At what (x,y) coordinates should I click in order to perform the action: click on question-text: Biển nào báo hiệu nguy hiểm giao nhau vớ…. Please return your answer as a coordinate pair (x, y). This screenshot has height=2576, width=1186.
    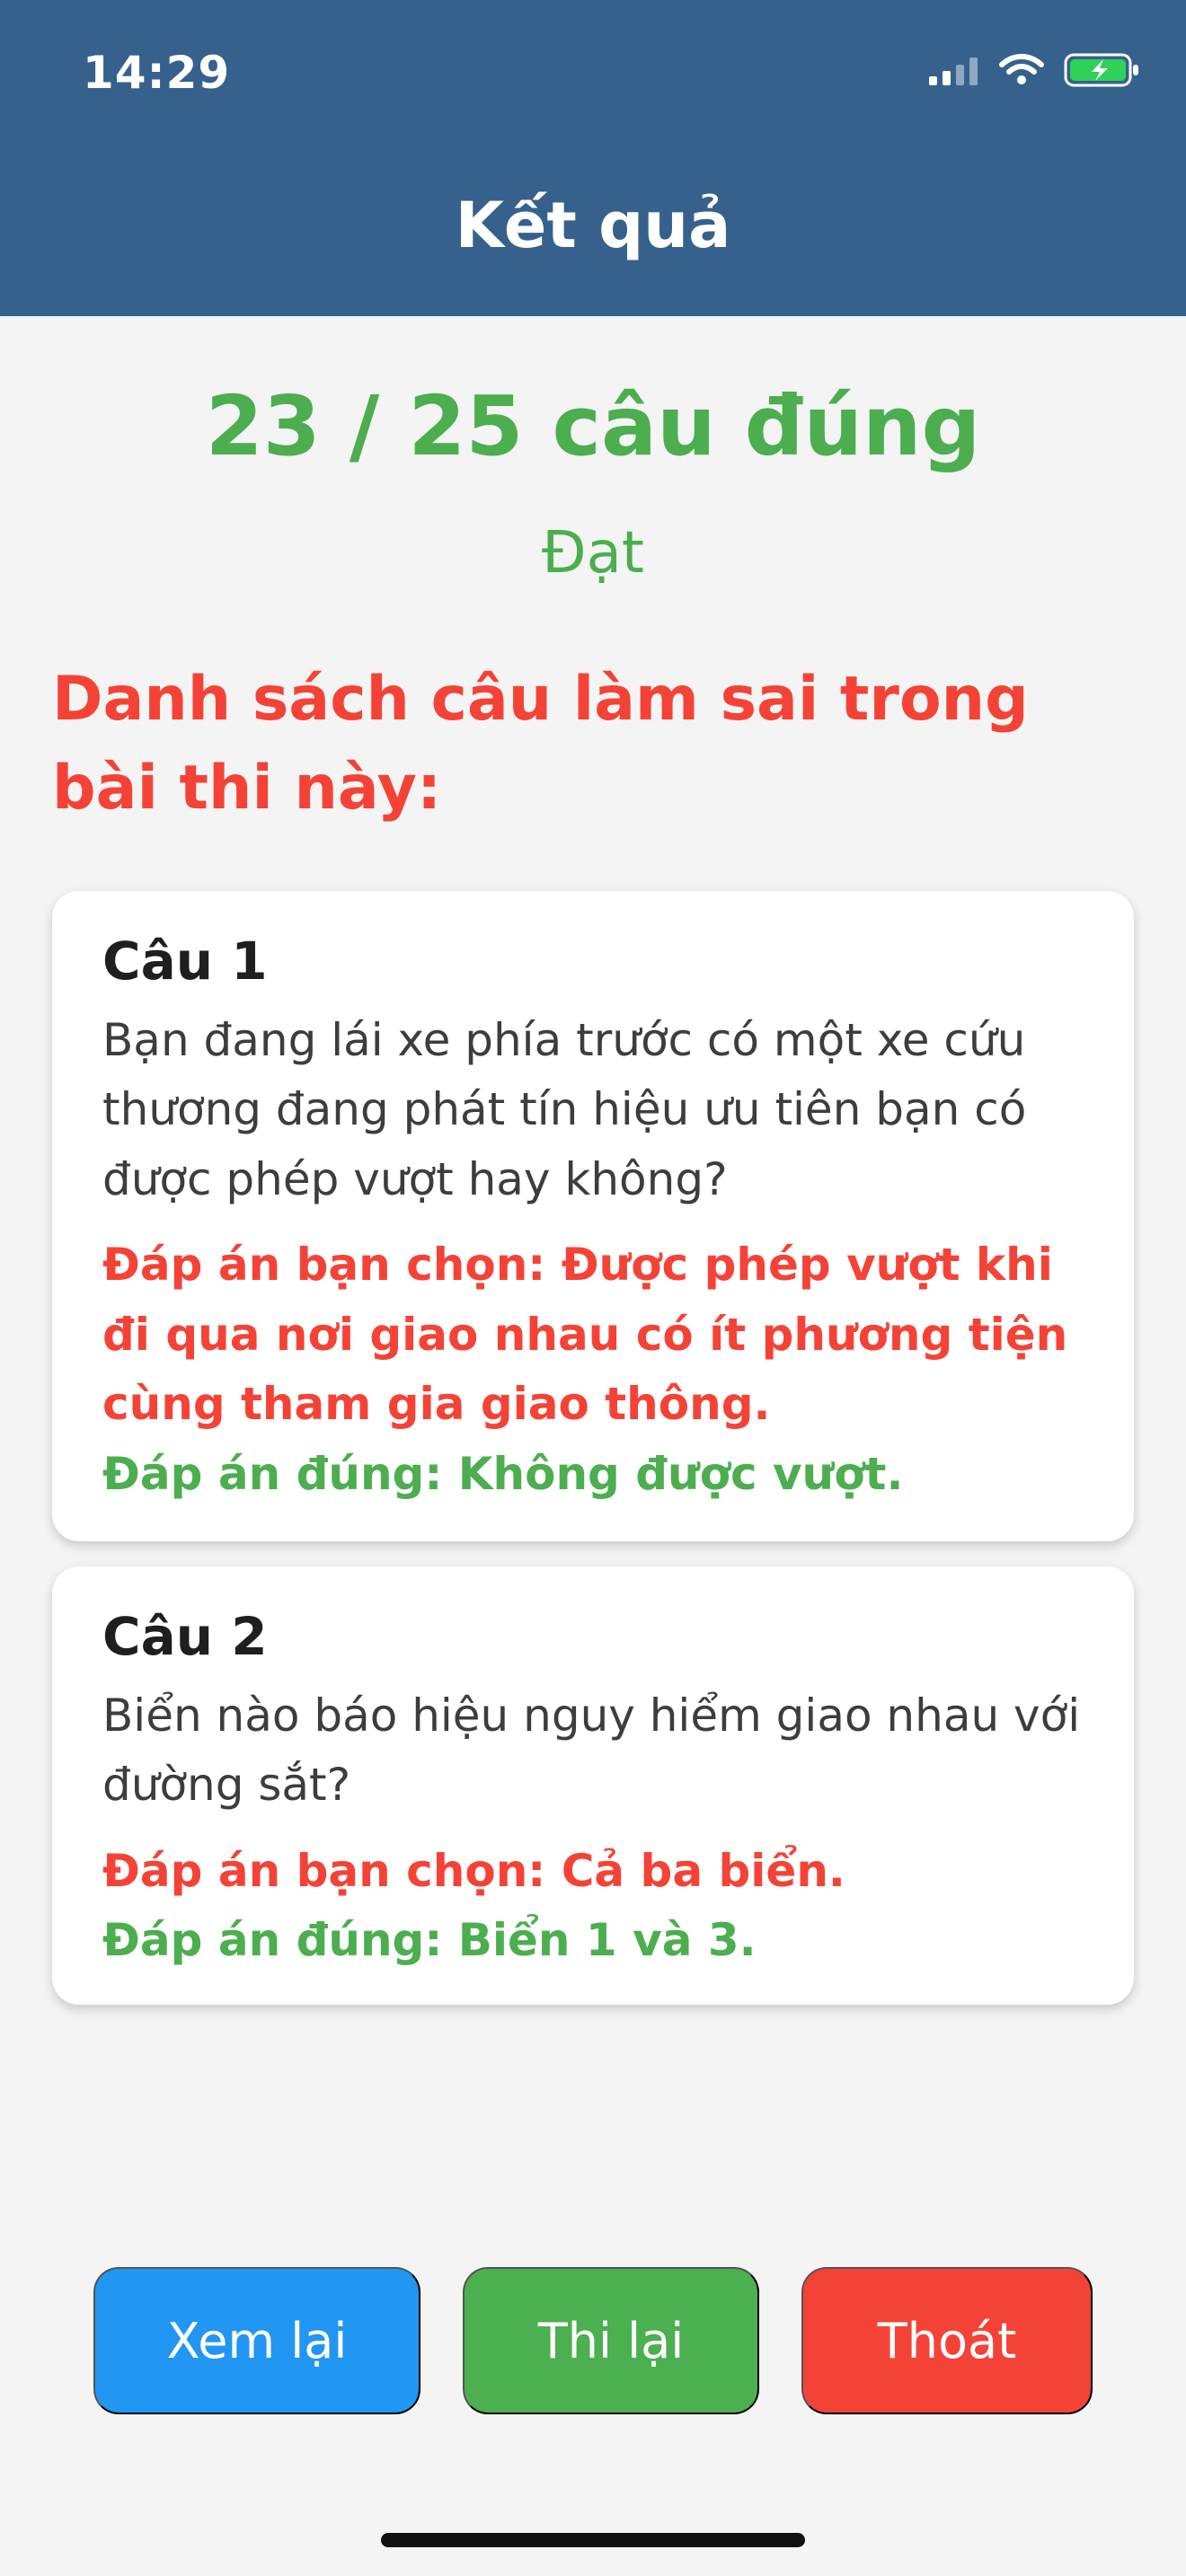
    Looking at the image, I should click on (591, 1750).